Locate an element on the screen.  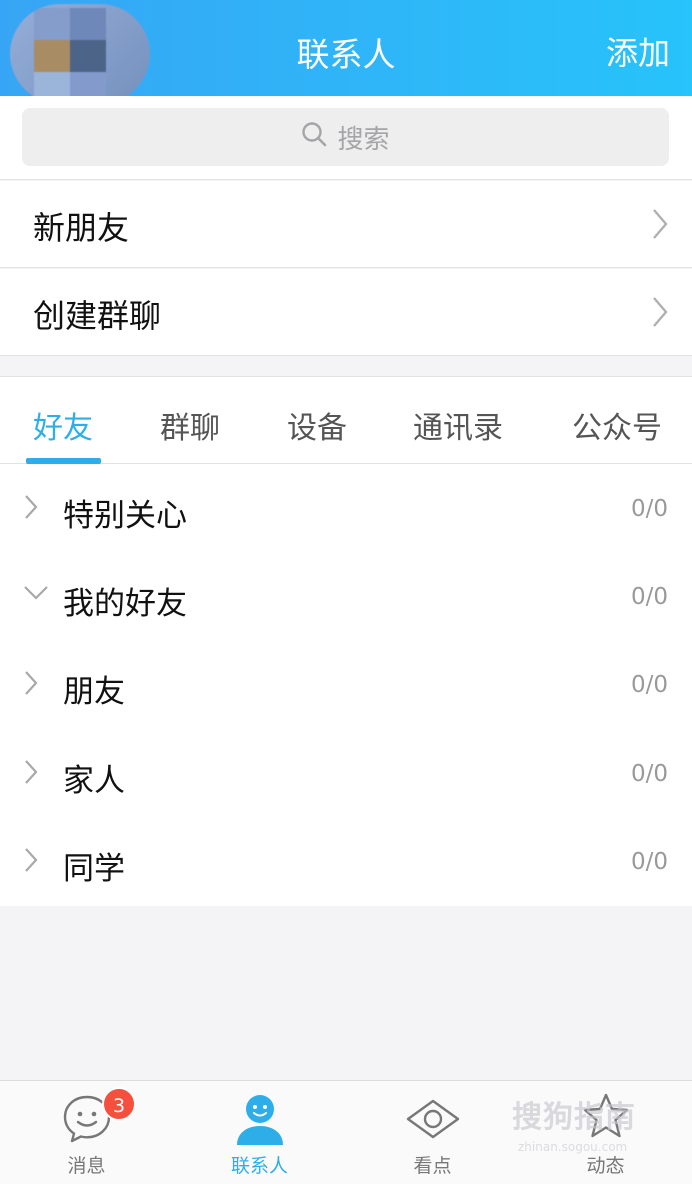
group-name: 家人 is located at coordinates (94, 781).